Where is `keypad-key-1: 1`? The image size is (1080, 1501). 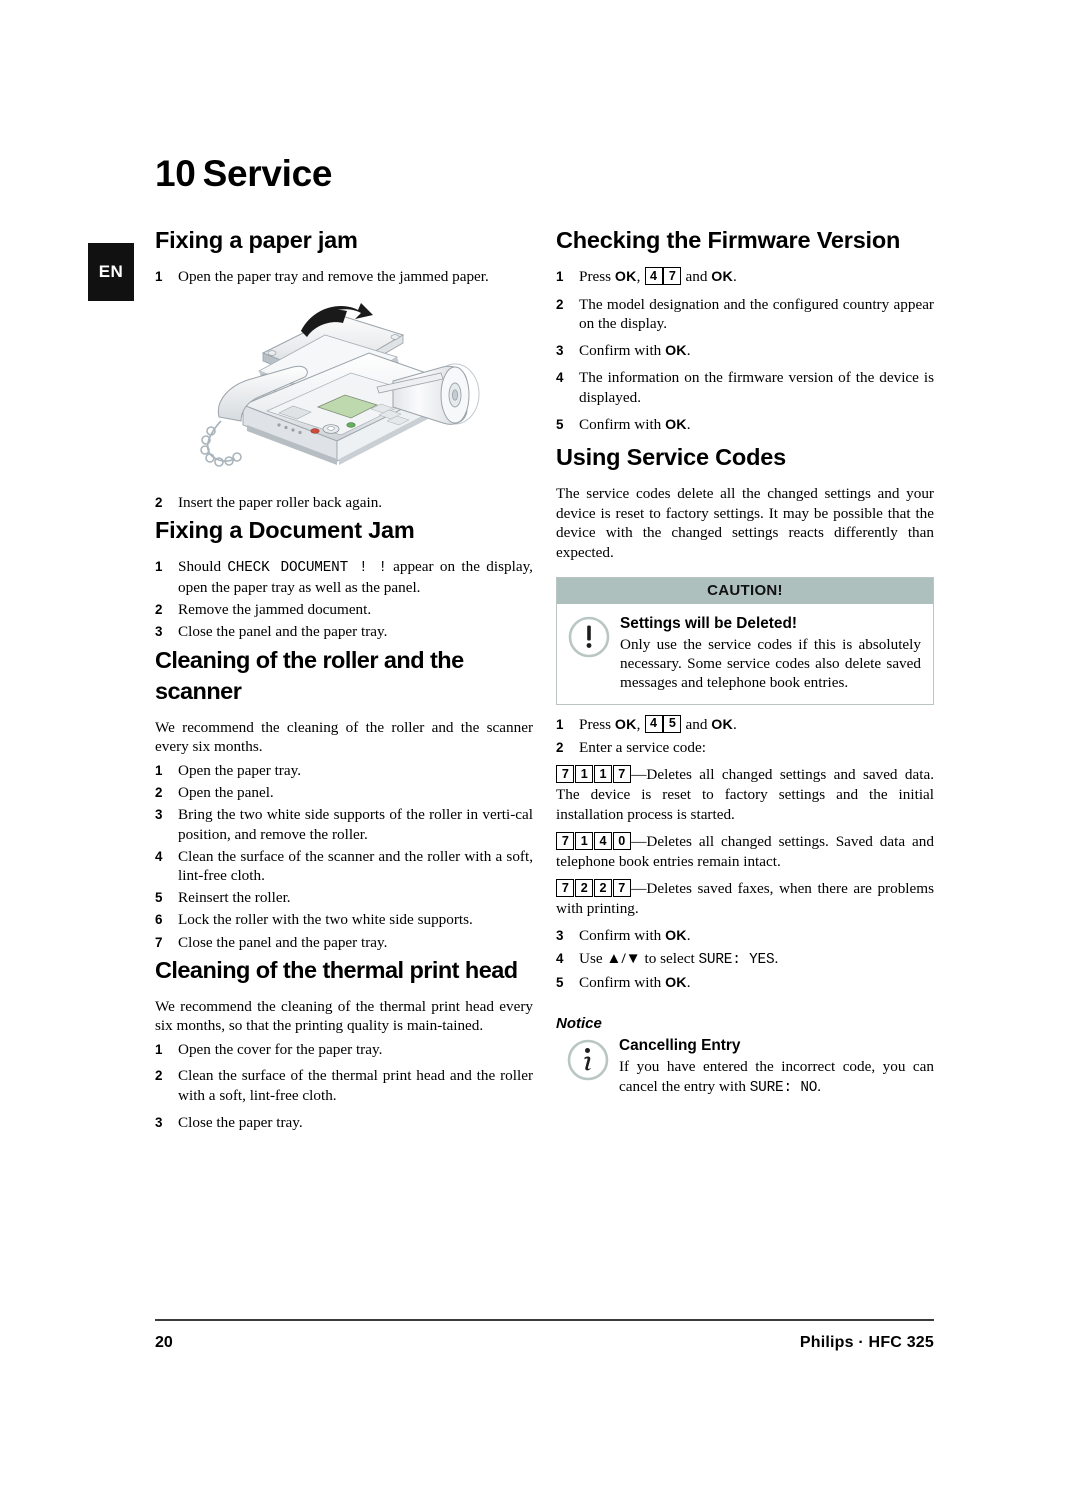
keypad-key-1: 1 is located at coordinates (584, 774).